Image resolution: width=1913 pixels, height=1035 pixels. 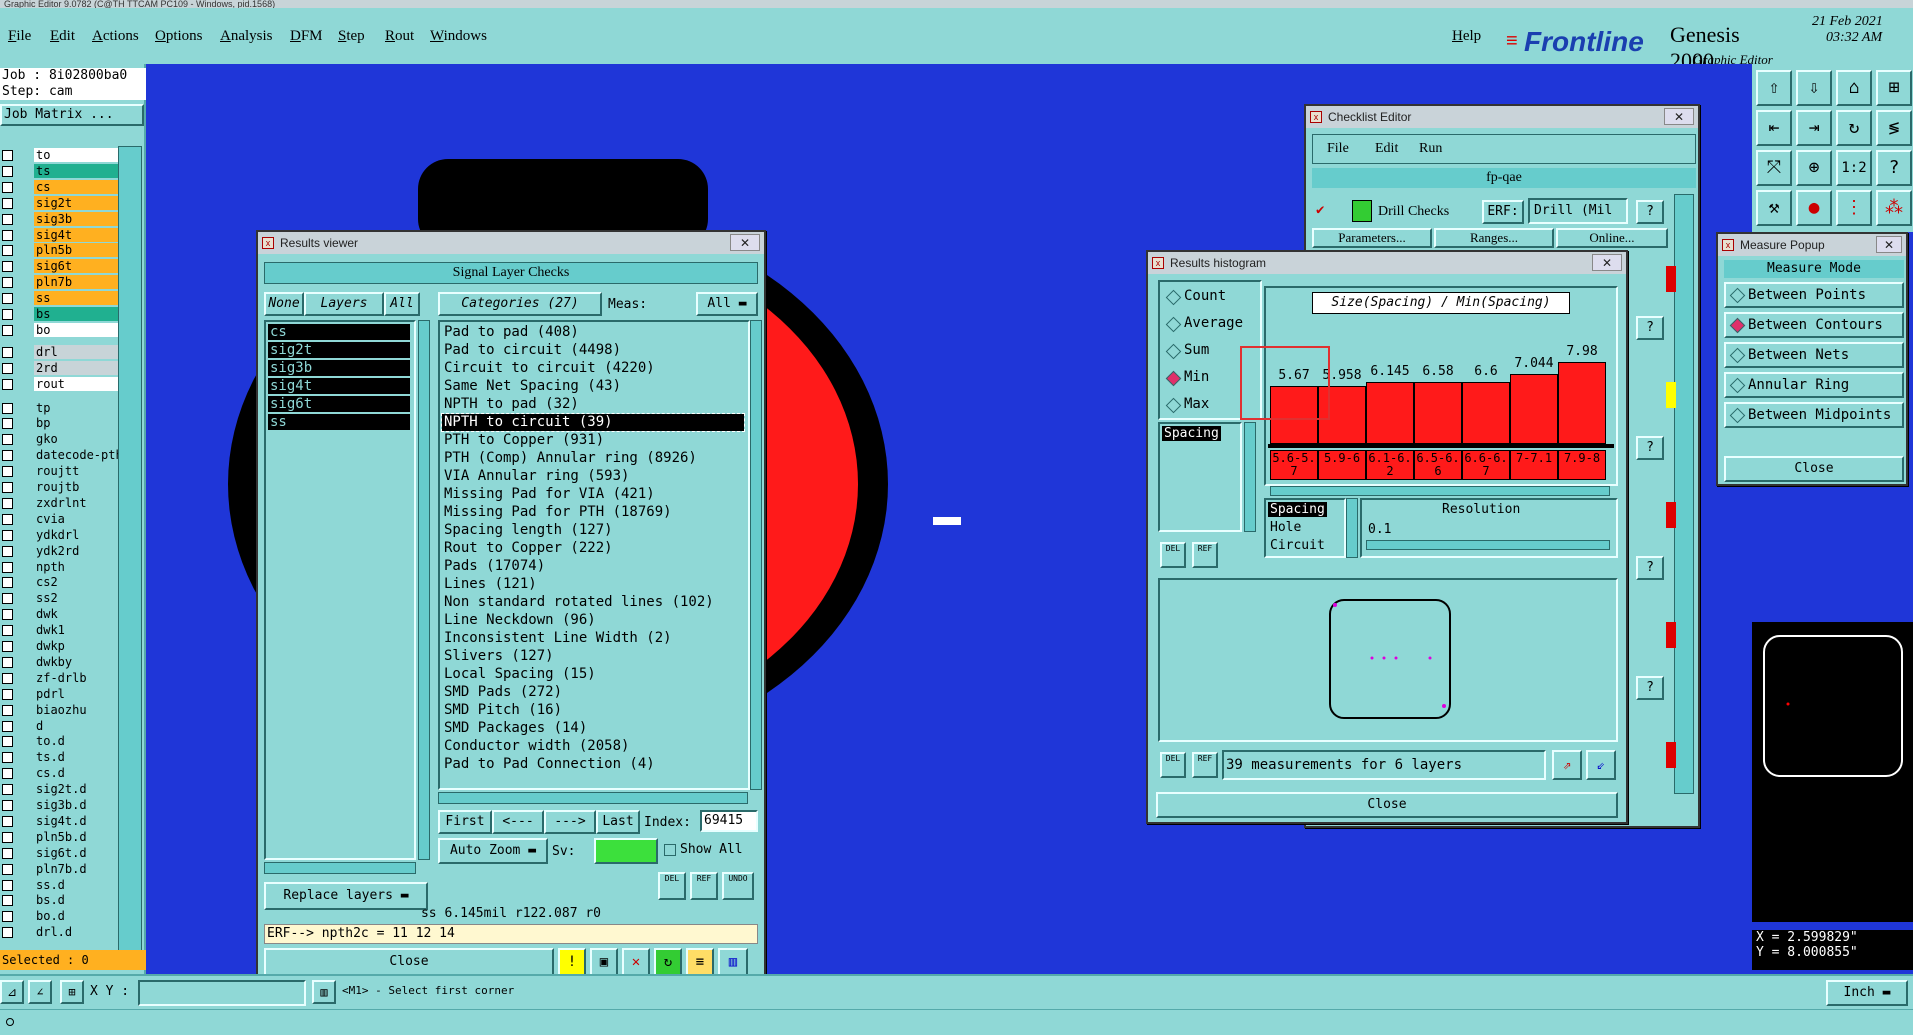 What do you see at coordinates (593, 404) in the screenshot?
I see `category-item: NPTH to pad (32)` at bounding box center [593, 404].